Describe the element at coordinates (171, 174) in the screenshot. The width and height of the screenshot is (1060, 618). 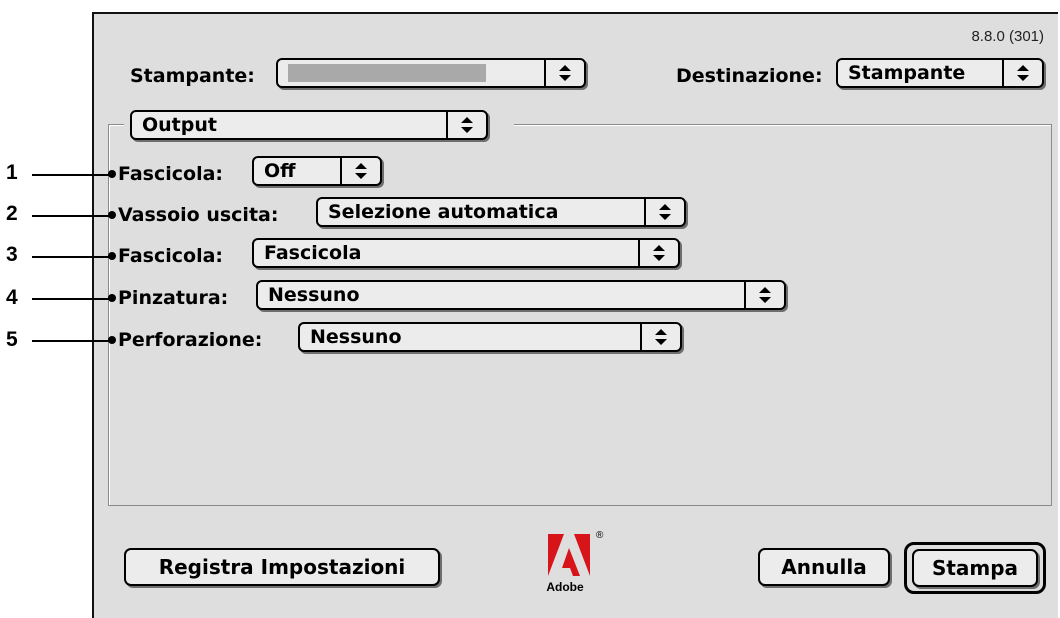
I see `collate-label: Fascicola:` at that location.